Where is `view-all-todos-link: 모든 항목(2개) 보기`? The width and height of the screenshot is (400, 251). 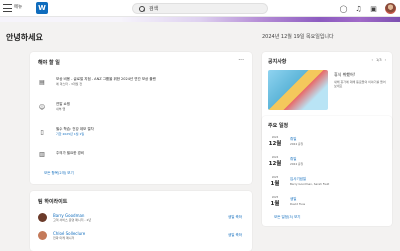 view-all-todos-link: 모든 항목(2개) 보기 is located at coordinates (59, 173).